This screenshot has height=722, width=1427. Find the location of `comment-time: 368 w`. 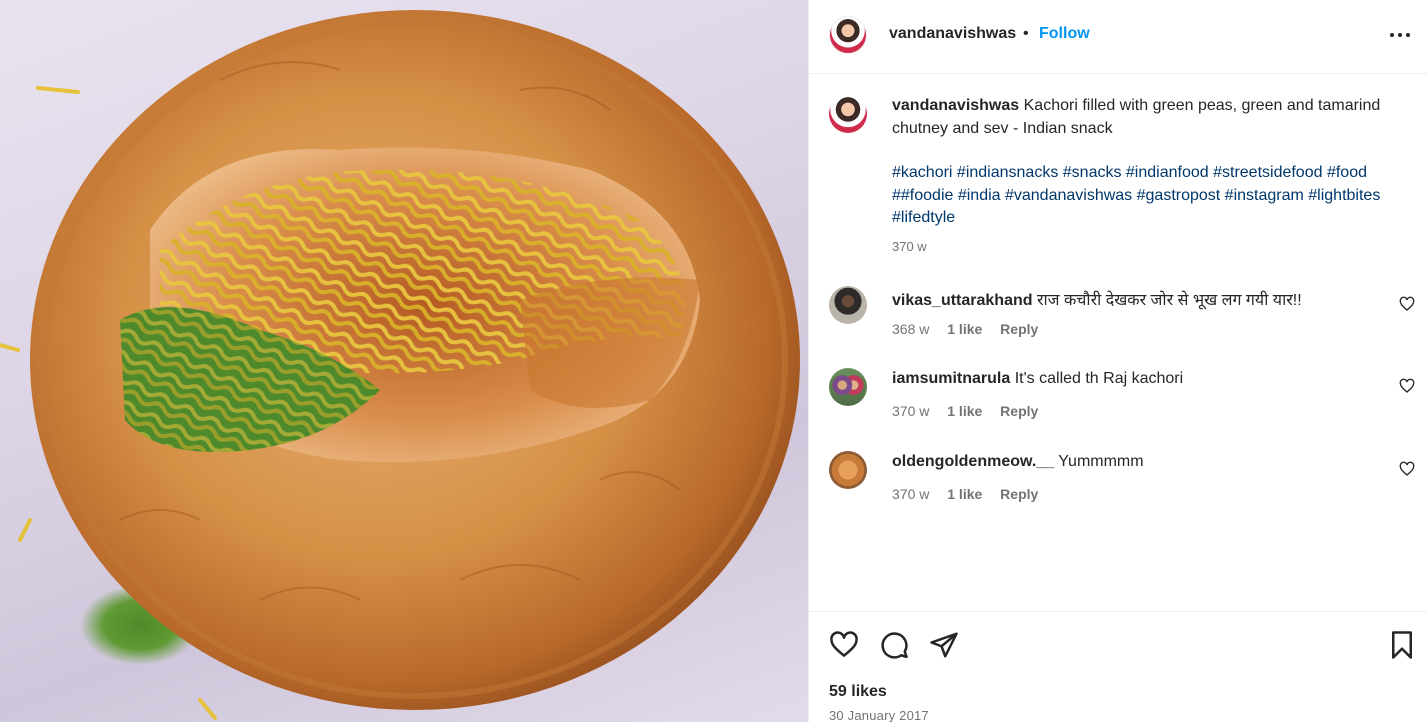

comment-time: 368 w is located at coordinates (910, 329).